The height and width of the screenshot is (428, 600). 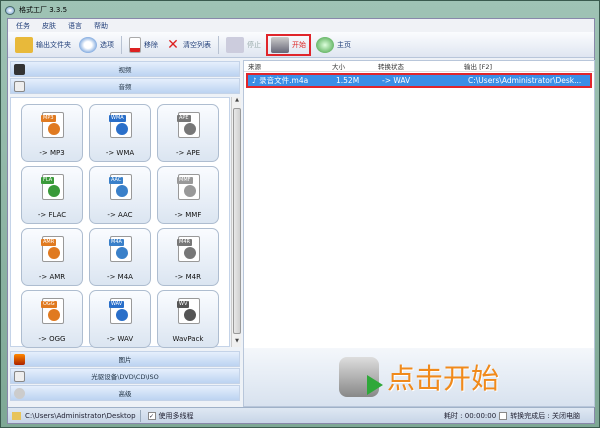 What do you see at coordinates (75, 26) in the screenshot?
I see `menu-language: 语言` at bounding box center [75, 26].